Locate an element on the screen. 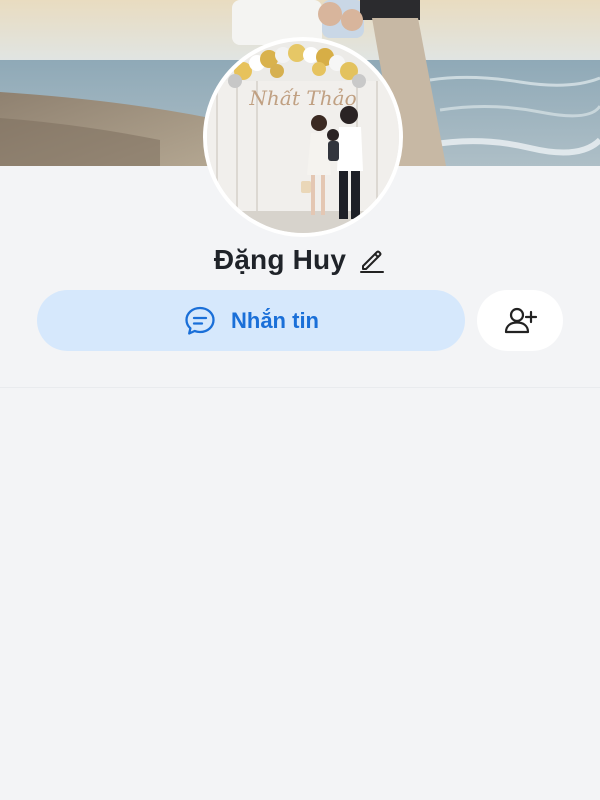 The width and height of the screenshot is (600, 800). profile-name-row: Đặng Huy is located at coordinates (300, 260).